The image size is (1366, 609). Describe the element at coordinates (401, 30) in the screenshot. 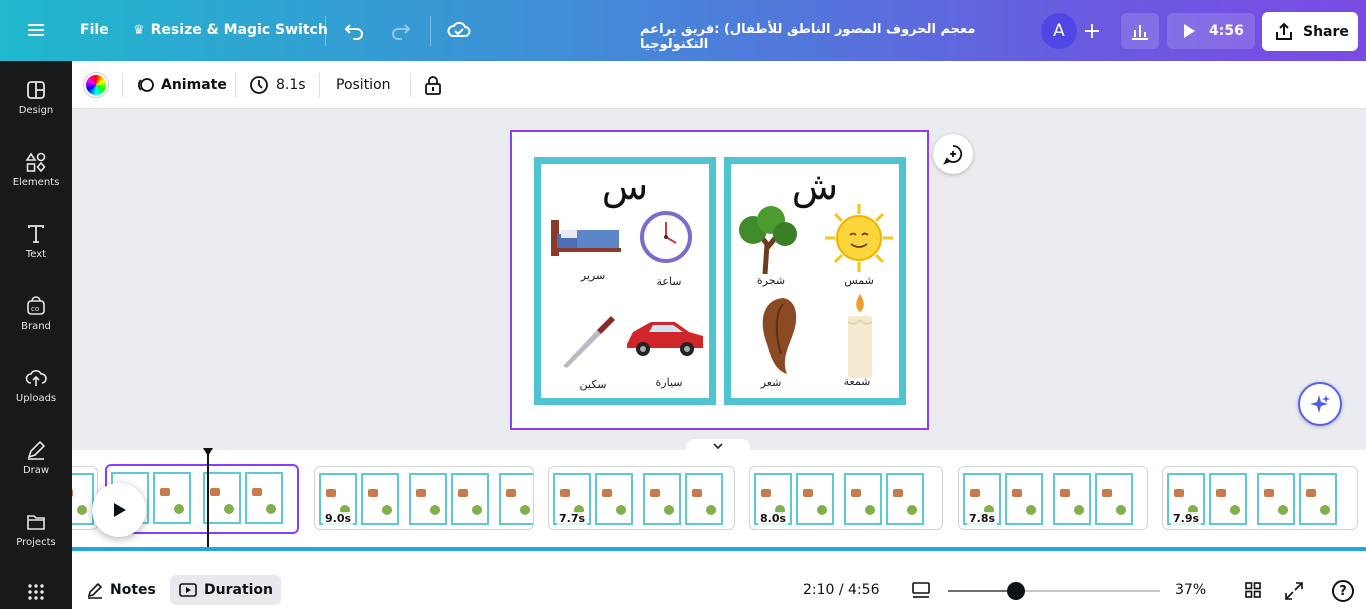

I see `redo-icon` at that location.